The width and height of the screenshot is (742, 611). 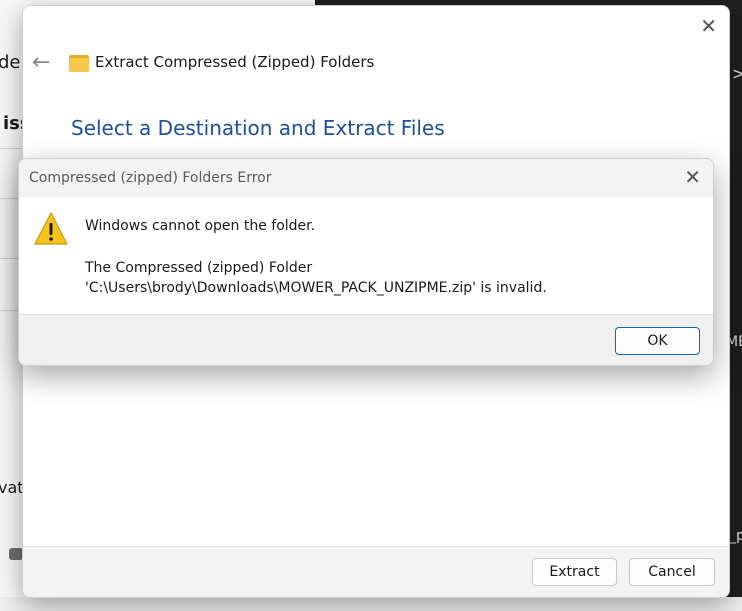 What do you see at coordinates (672, 572) in the screenshot?
I see `cancel-button: Cancel` at bounding box center [672, 572].